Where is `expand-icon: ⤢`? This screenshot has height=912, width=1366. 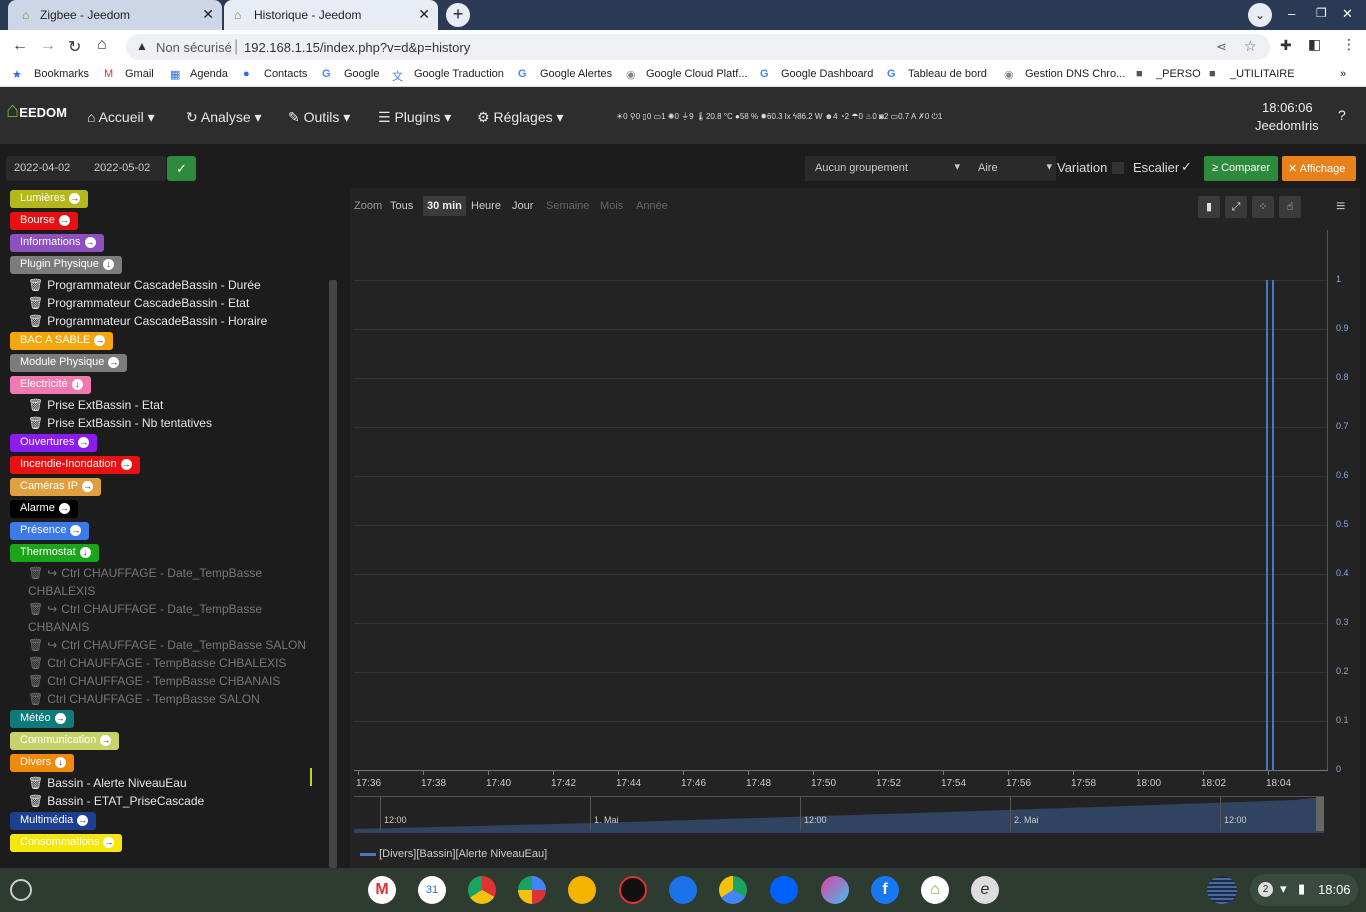
expand-icon: ⤢ is located at coordinates (1236, 207).